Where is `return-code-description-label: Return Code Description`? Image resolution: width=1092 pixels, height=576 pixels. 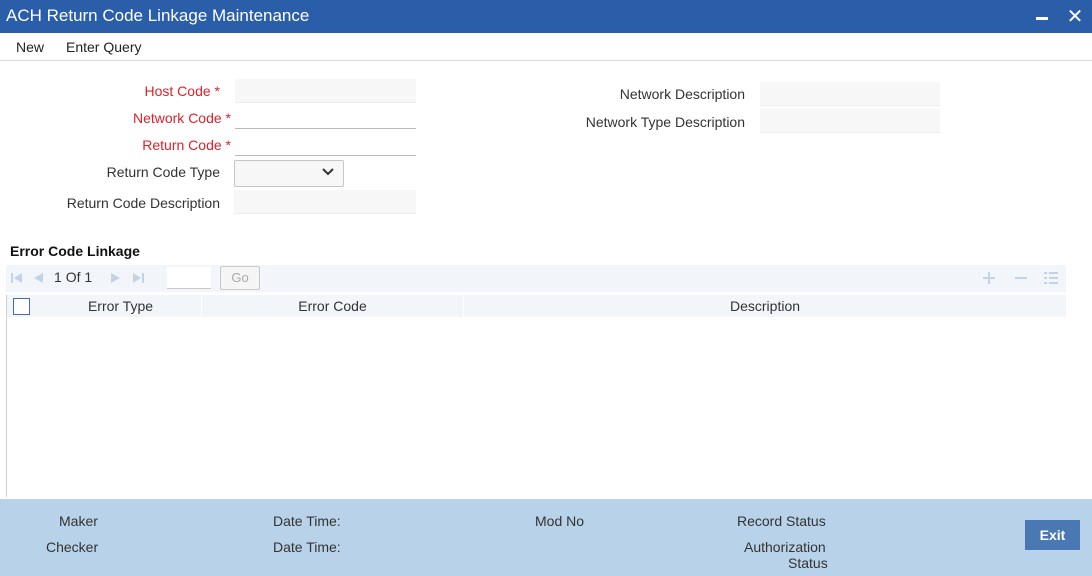
return-code-description-label: Return Code Description is located at coordinates (143, 203).